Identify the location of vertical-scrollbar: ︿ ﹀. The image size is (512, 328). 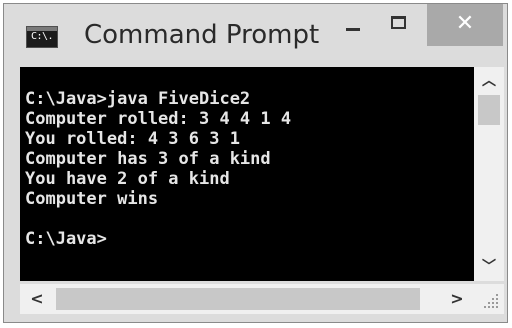
(489, 174).